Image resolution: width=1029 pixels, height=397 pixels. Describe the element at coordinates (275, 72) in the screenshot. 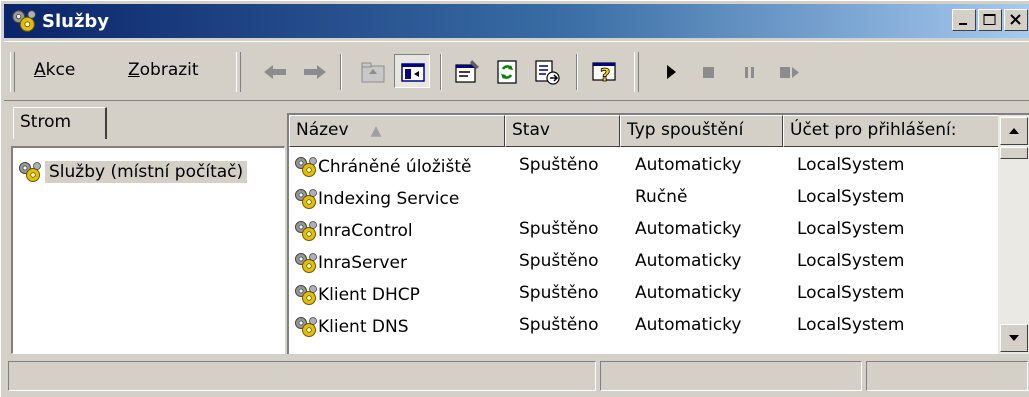

I see `back-arrow-icon` at that location.